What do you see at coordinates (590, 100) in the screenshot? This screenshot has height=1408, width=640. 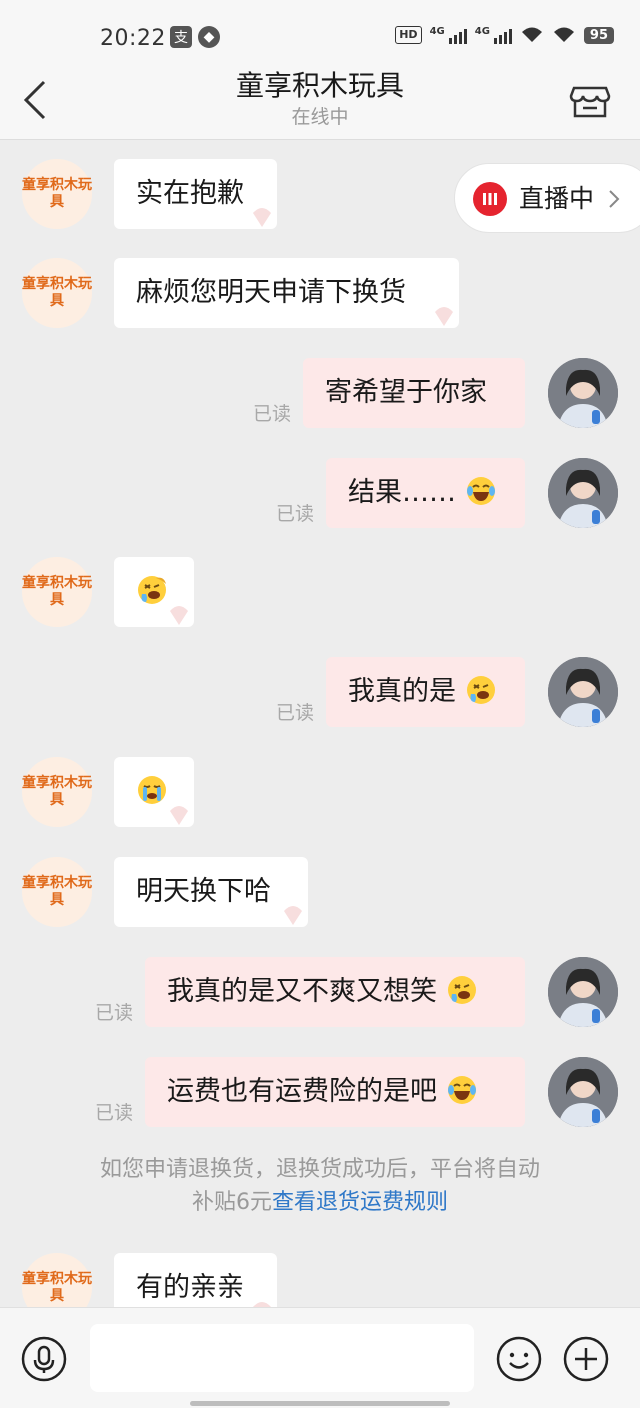 I see `store-icon` at bounding box center [590, 100].